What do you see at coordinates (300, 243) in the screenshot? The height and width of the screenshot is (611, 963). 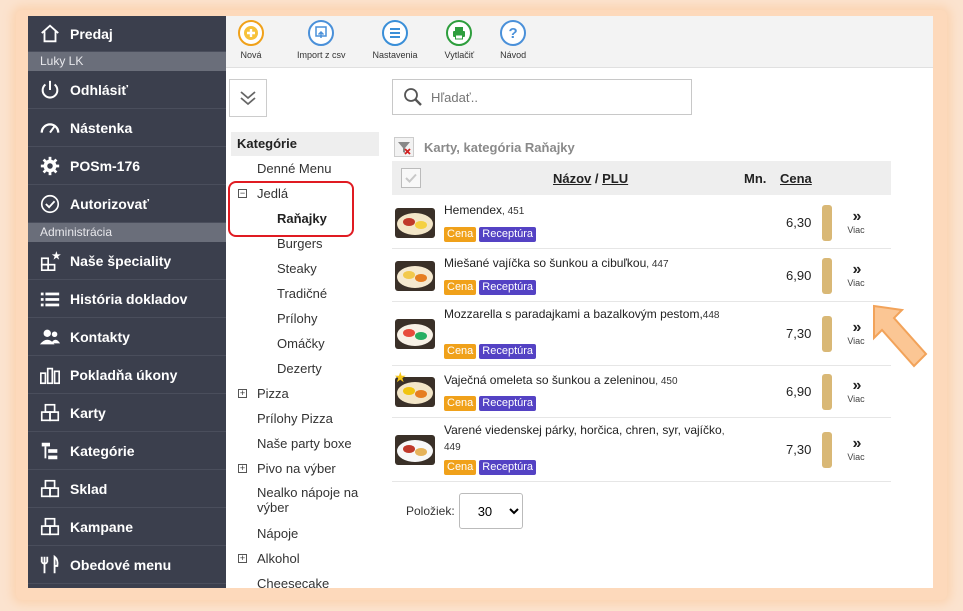 I see `category-label: Burgers` at bounding box center [300, 243].